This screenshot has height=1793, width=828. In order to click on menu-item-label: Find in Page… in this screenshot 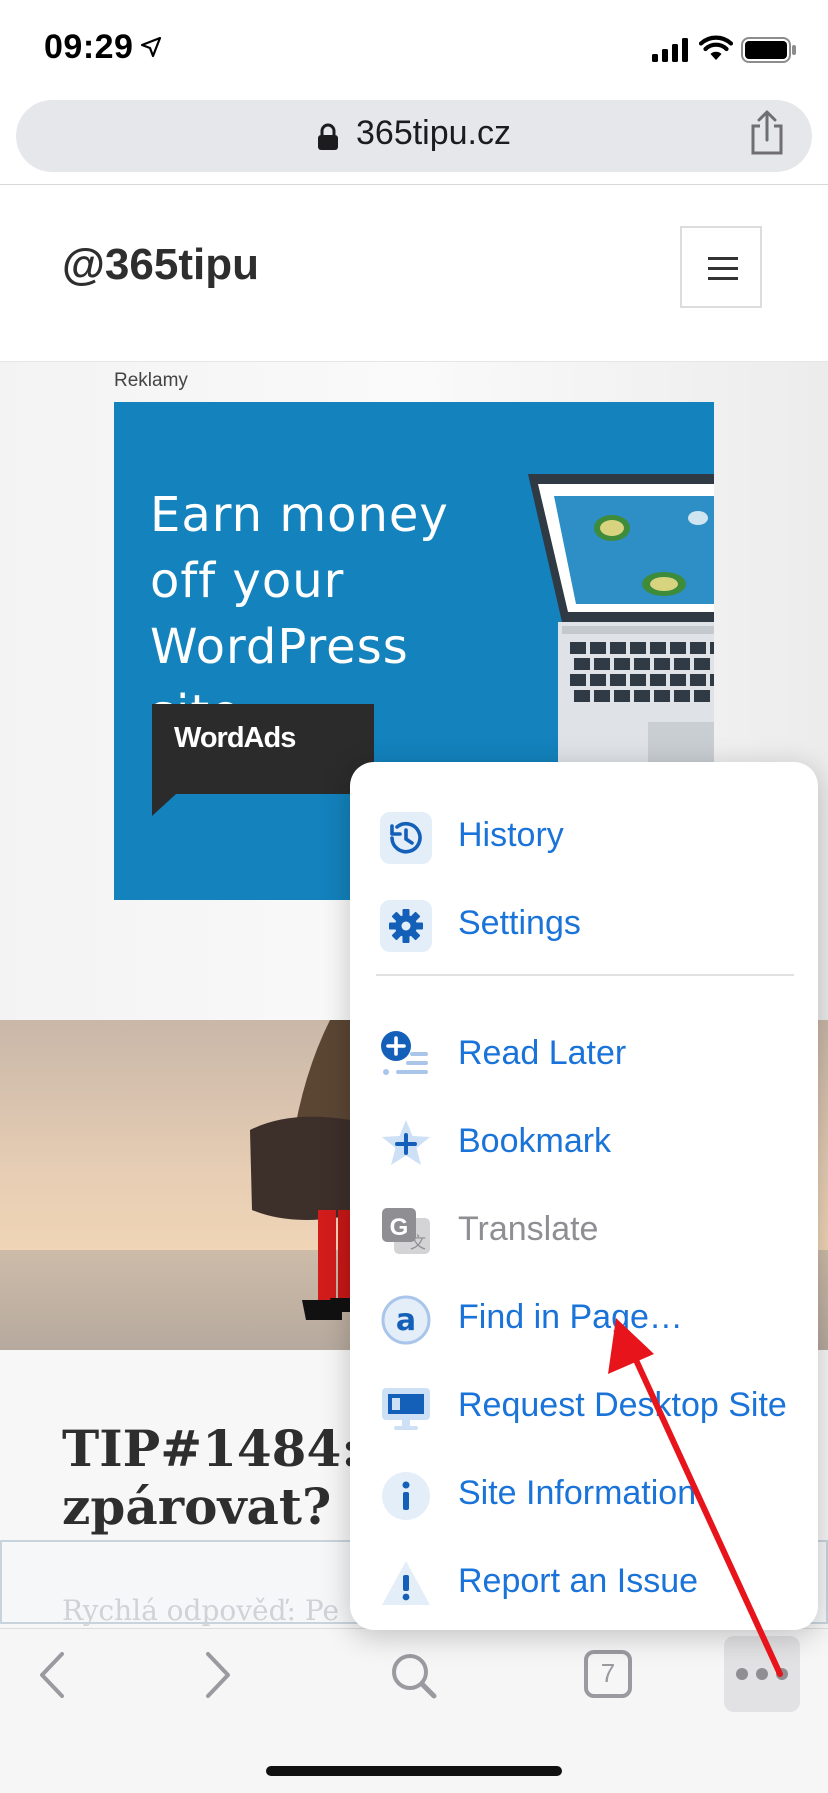, I will do `click(570, 1317)`.